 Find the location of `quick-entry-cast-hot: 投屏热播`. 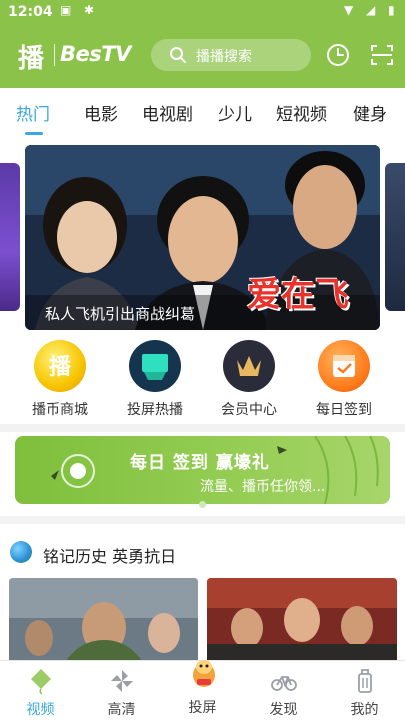

quick-entry-cast-hot: 投屏热播 is located at coordinates (155, 381).